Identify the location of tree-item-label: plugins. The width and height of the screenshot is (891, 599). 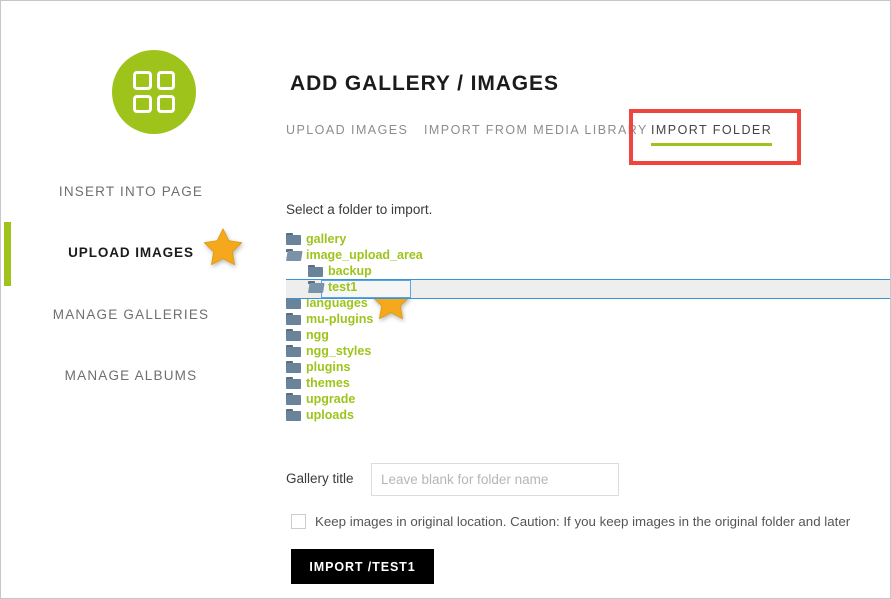
(328, 367).